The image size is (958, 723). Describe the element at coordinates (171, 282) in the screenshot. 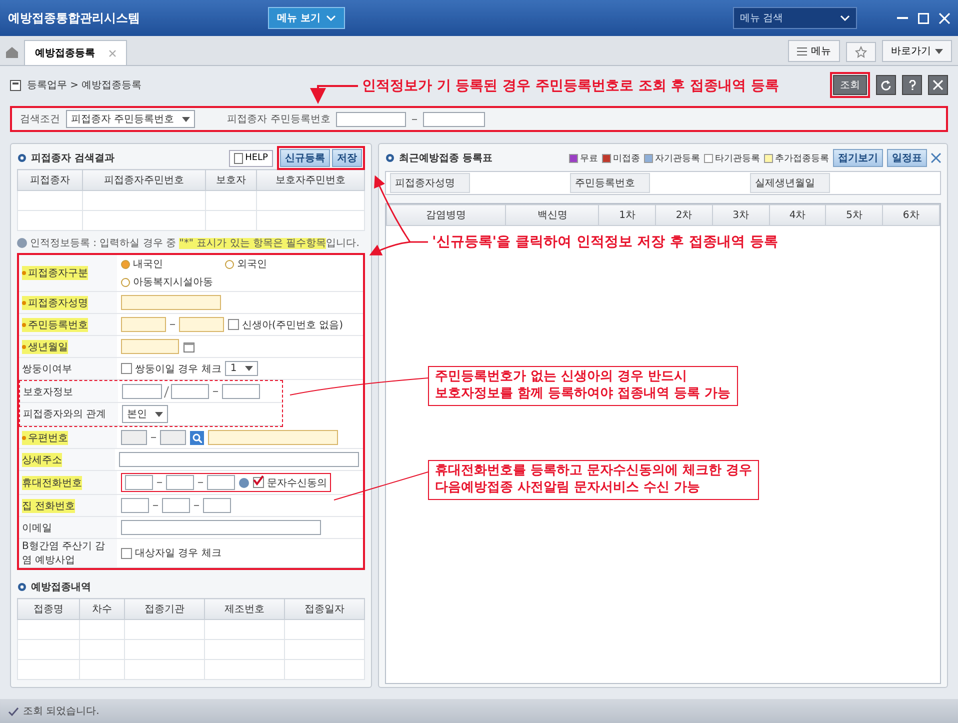

I see `radio-button: 아동복지시설아동` at that location.